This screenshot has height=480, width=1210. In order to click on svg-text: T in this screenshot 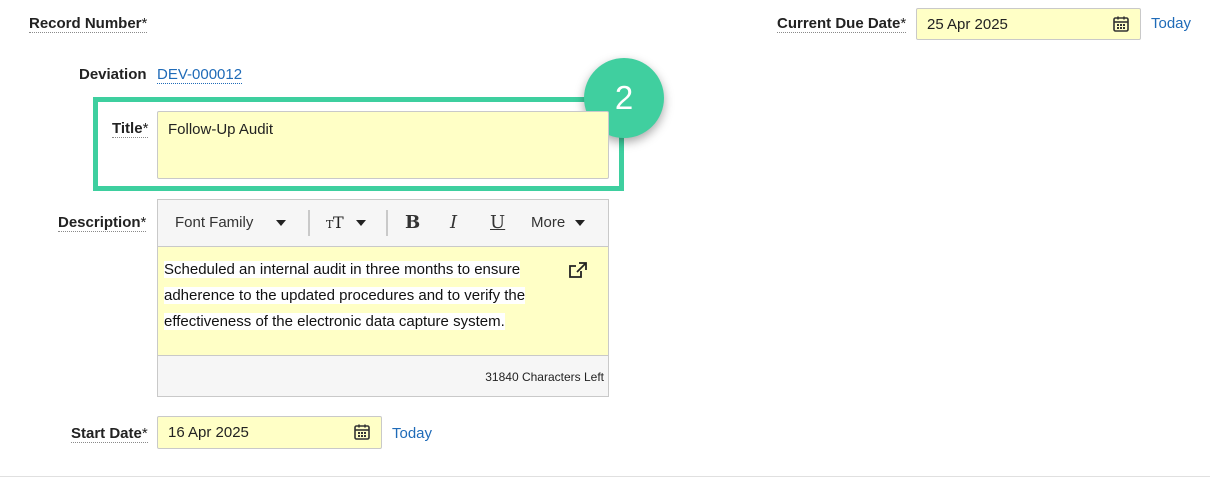, I will do `click(338, 223)`.